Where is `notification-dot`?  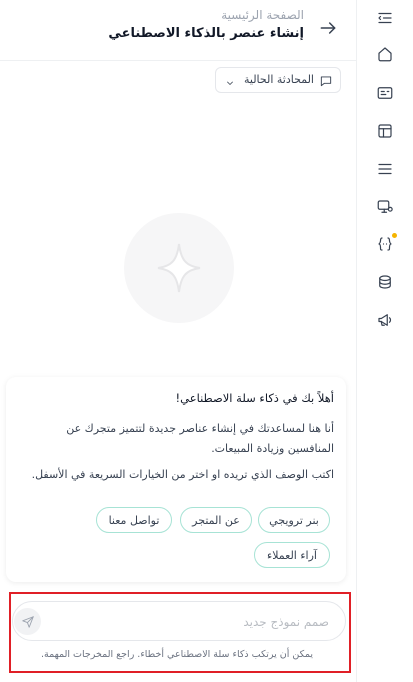 notification-dot is located at coordinates (394, 235).